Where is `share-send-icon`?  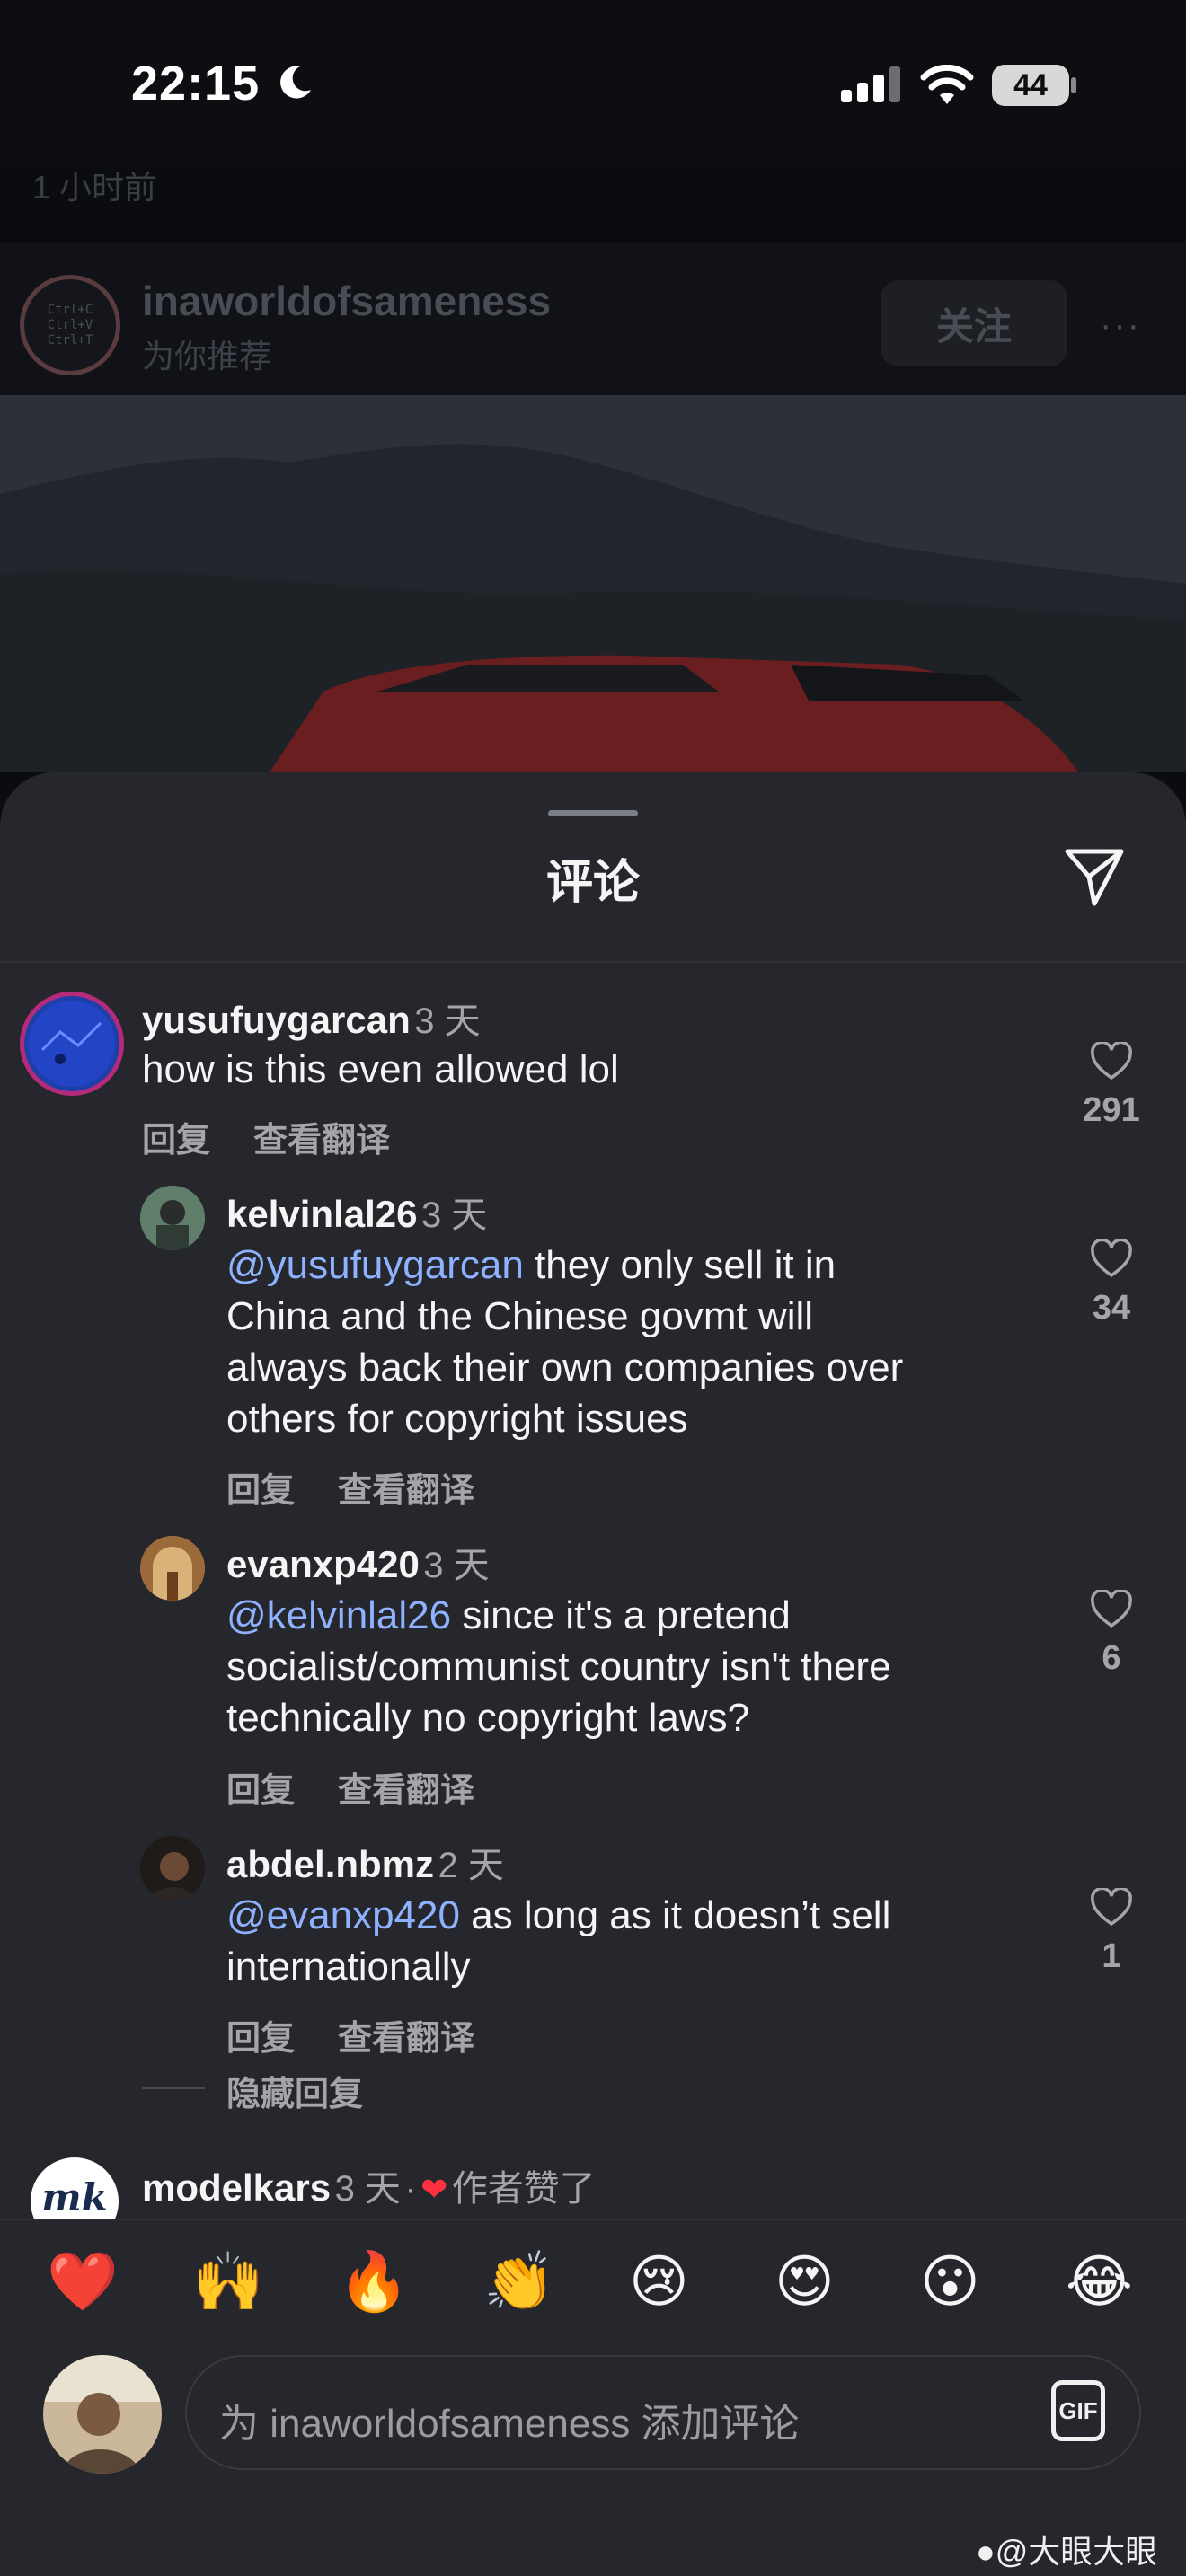
share-send-icon is located at coordinates (1094, 876).